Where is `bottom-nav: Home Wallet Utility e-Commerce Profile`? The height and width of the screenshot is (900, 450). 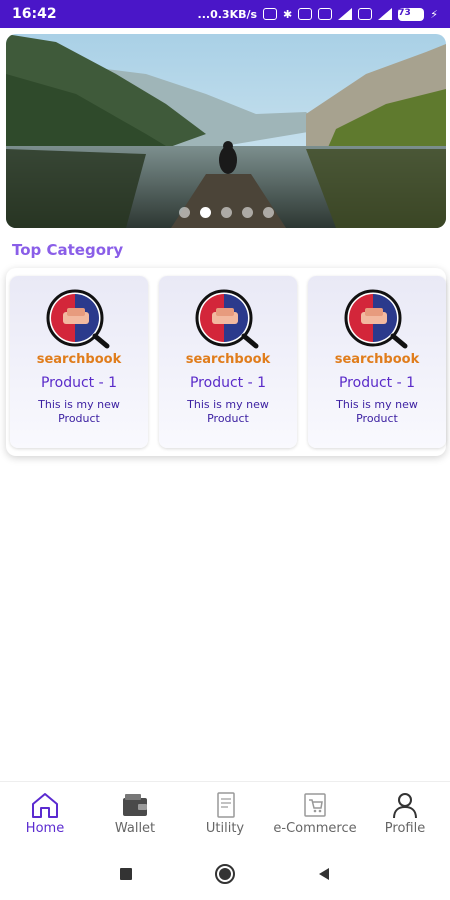 bottom-nav: Home Wallet Utility e-Commerce Profile is located at coordinates (225, 814).